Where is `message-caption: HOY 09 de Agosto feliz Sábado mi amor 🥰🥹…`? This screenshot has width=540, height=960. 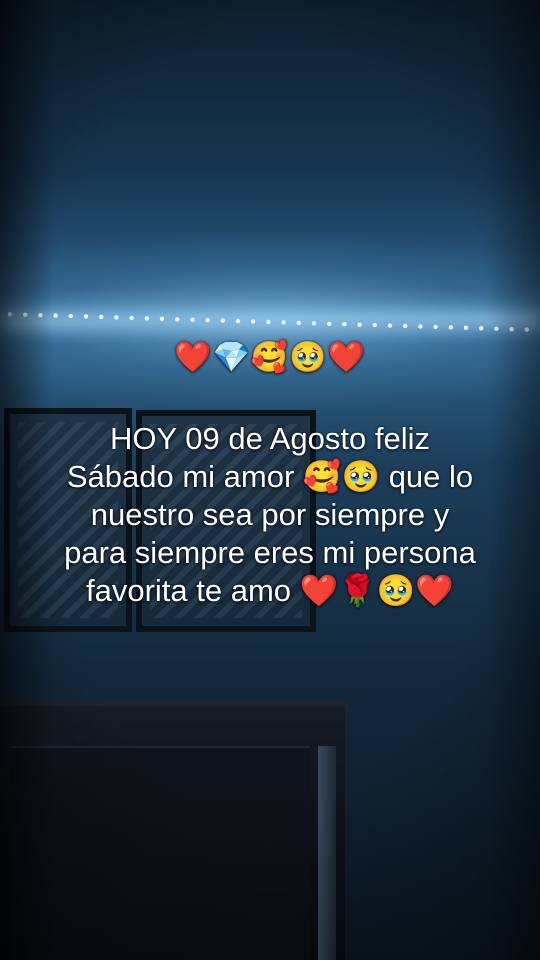 message-caption: HOY 09 de Agosto feliz Sábado mi amor 🥰🥹… is located at coordinates (270, 514).